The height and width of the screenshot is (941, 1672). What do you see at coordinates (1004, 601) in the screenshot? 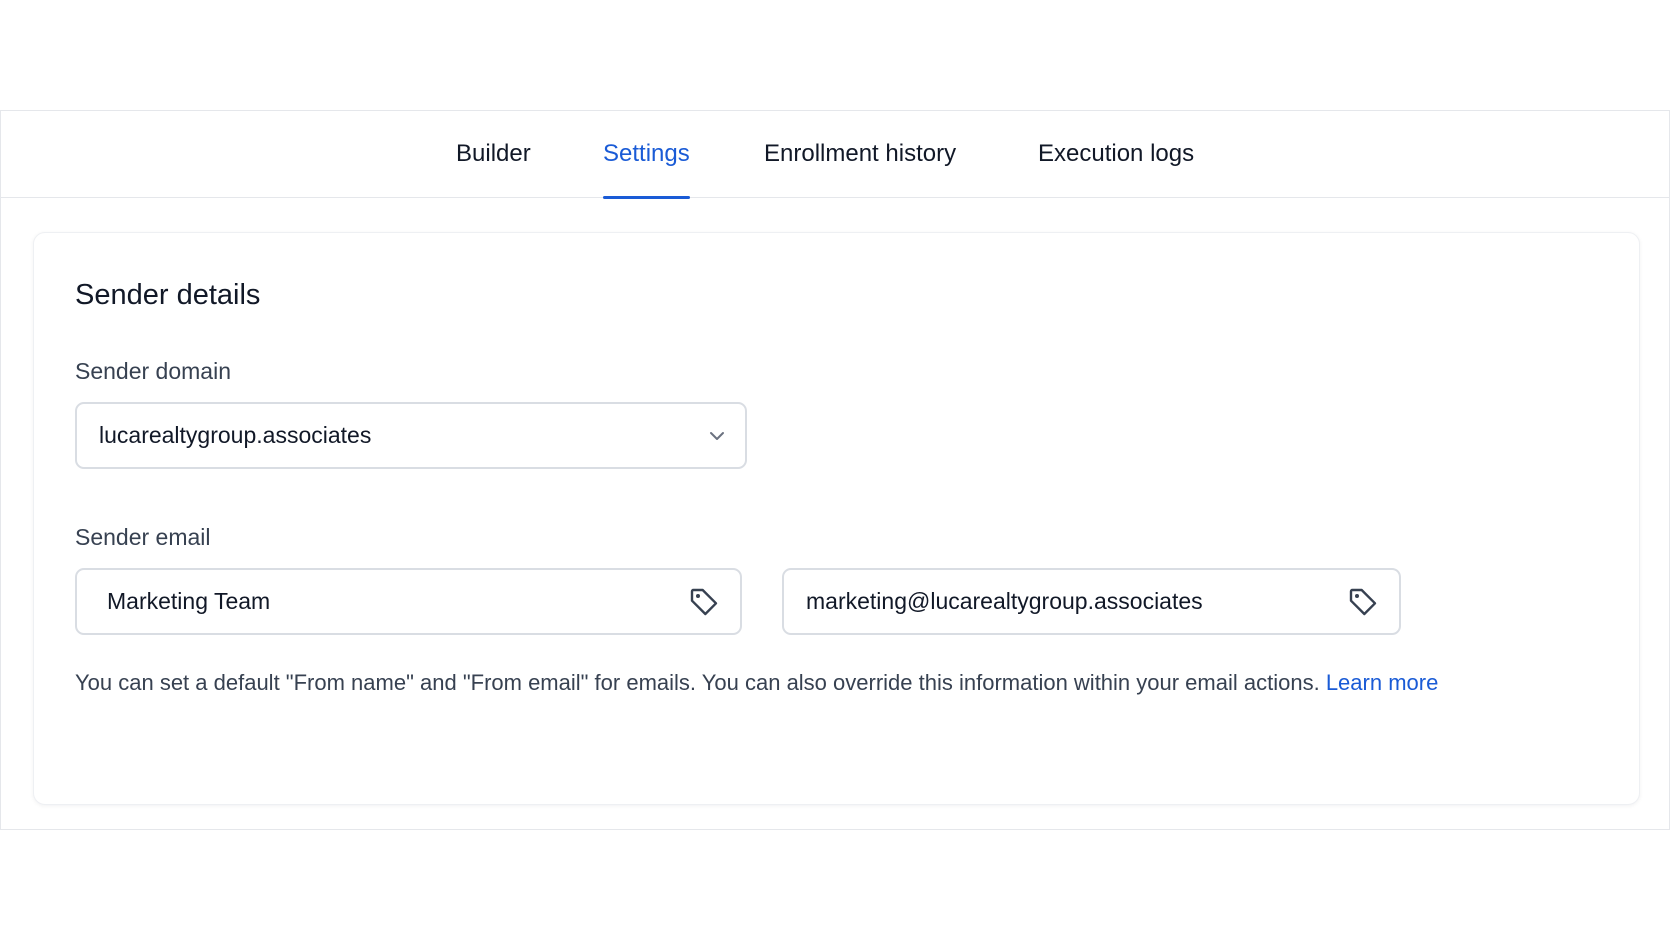
I see `from-email-value: marketing@lucarealtygroup.associates` at bounding box center [1004, 601].